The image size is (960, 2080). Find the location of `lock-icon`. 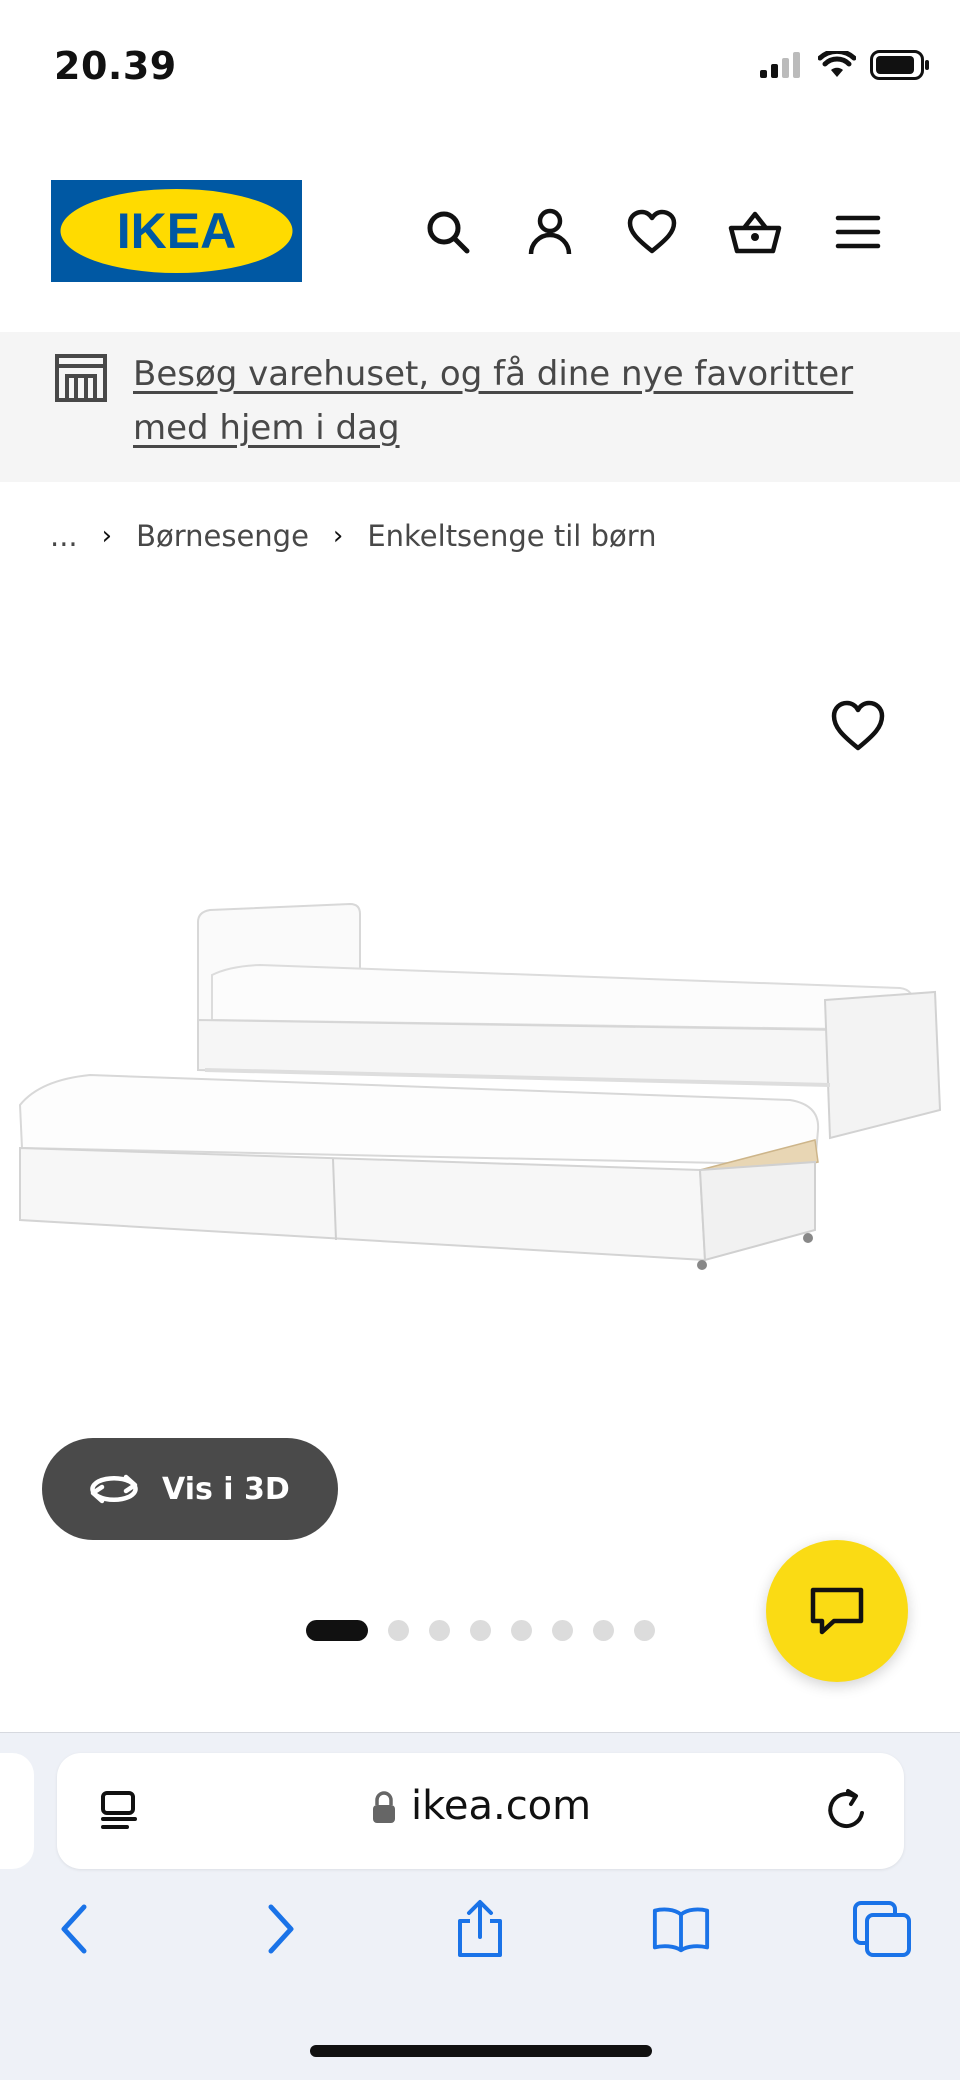

lock-icon is located at coordinates (384, 1807).